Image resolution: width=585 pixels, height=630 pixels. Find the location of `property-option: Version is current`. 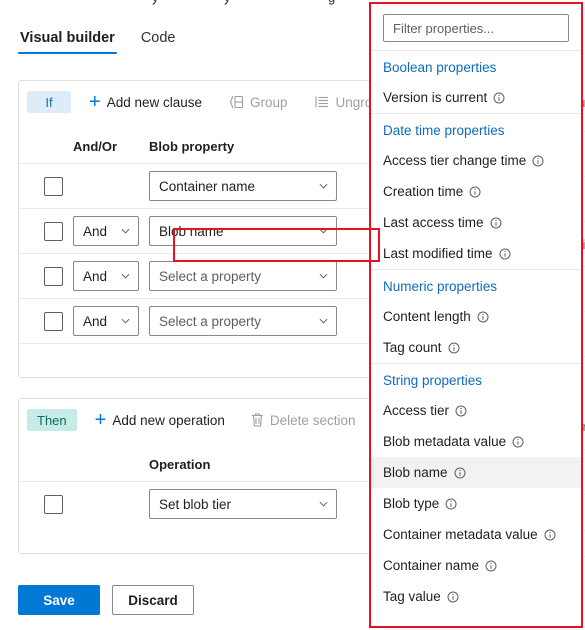

property-option: Version is current is located at coordinates (476, 97).